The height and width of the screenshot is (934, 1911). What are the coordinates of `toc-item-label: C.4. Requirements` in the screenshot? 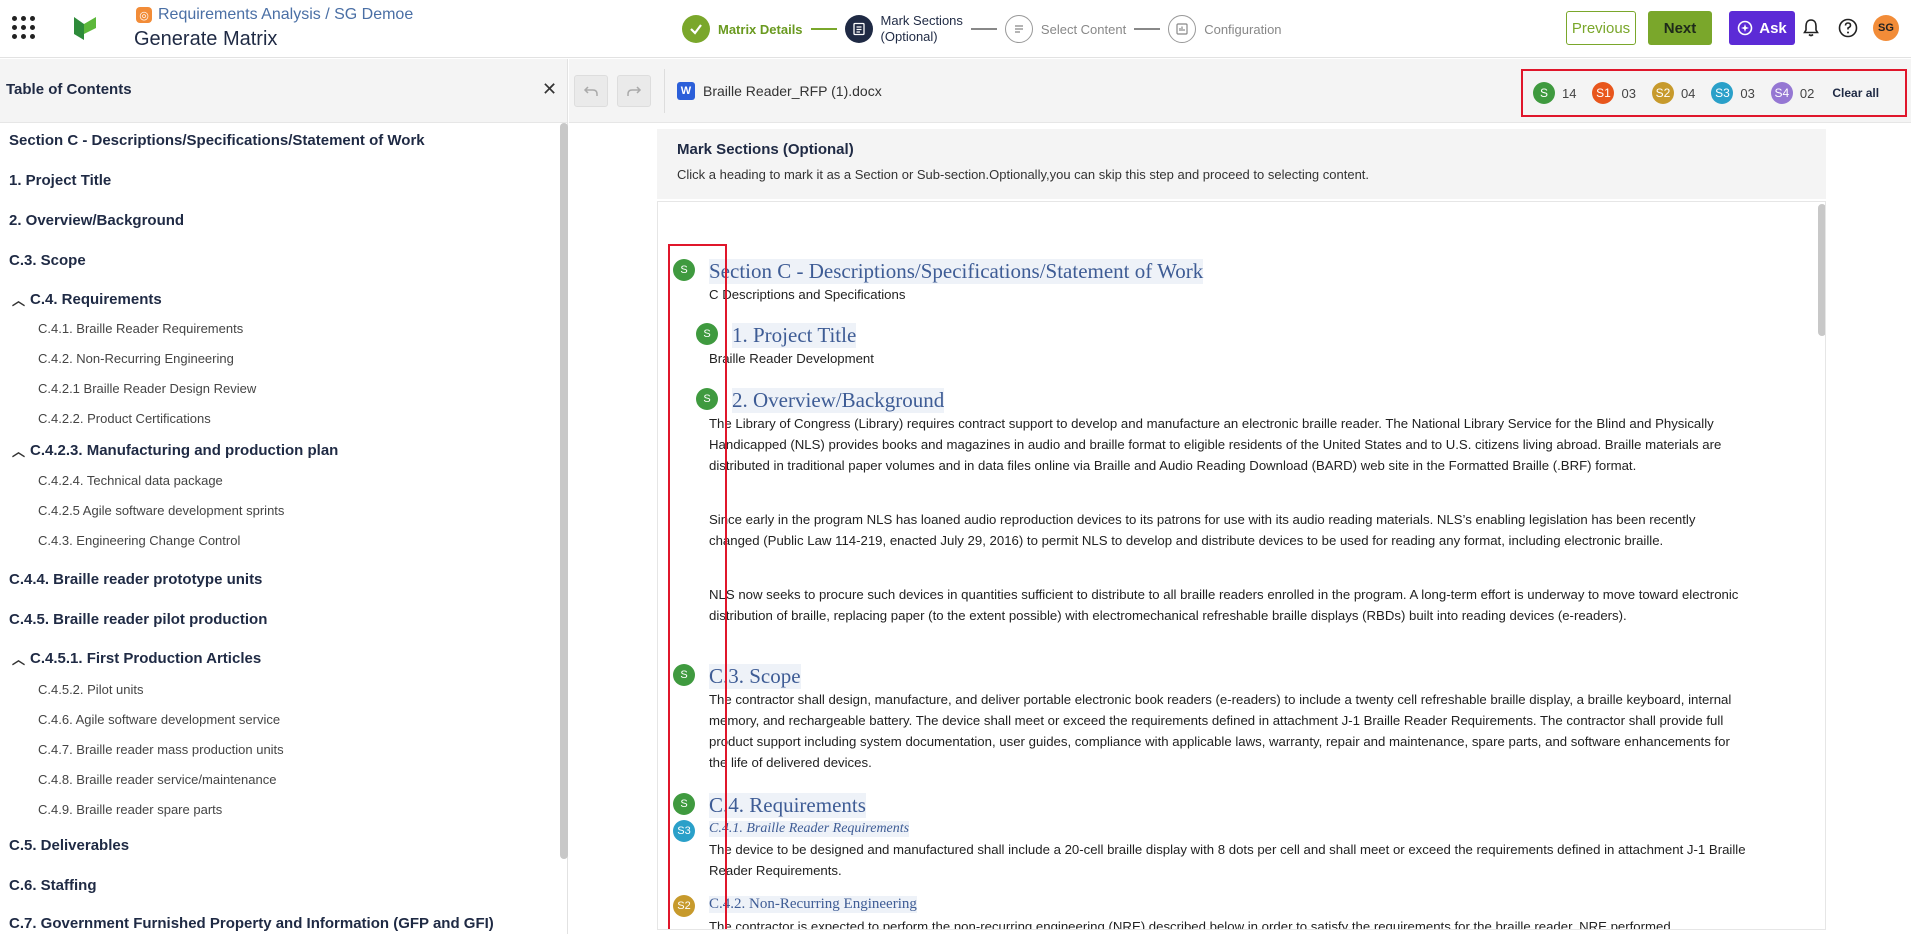 It's located at (96, 299).